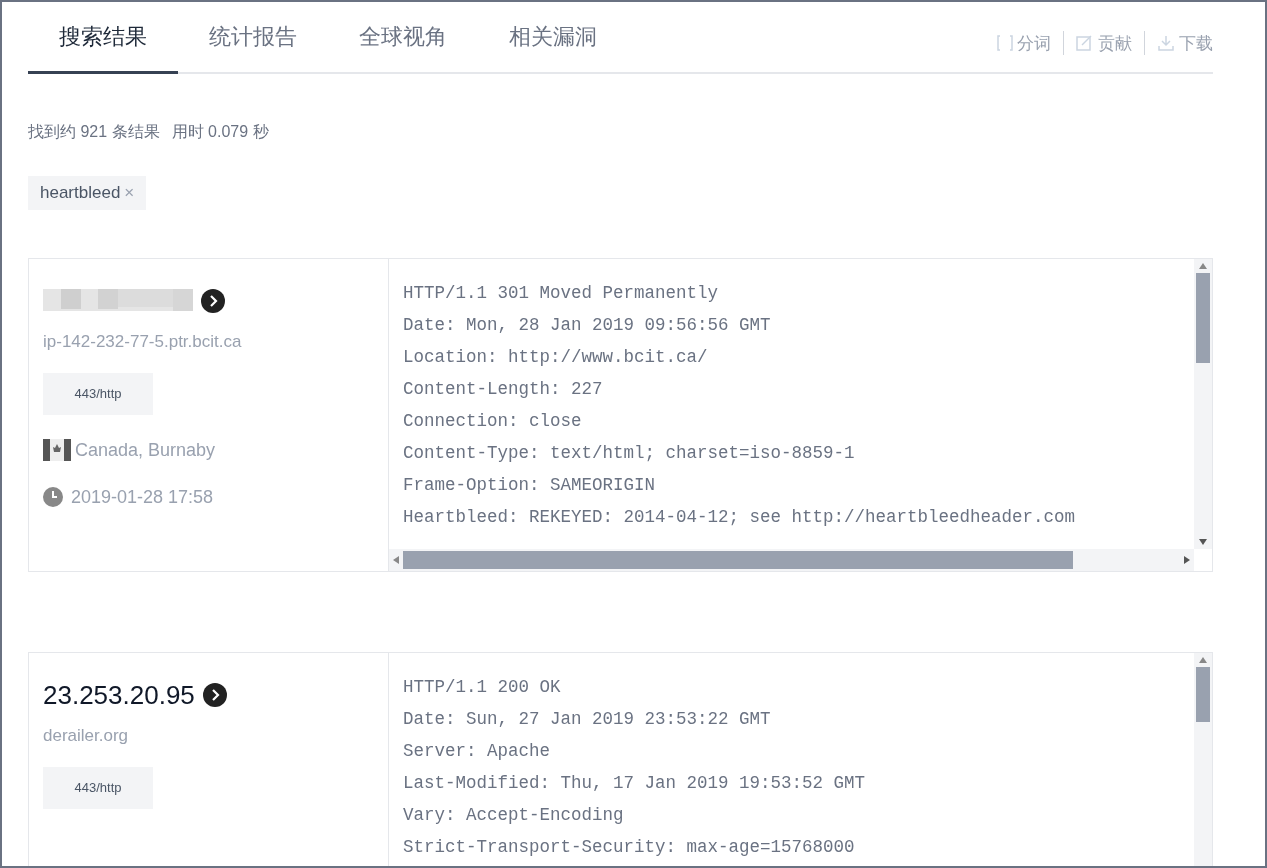 This screenshot has width=1267, height=868. Describe the element at coordinates (87, 193) in the screenshot. I see `filter-tag: heartbleed ×` at that location.